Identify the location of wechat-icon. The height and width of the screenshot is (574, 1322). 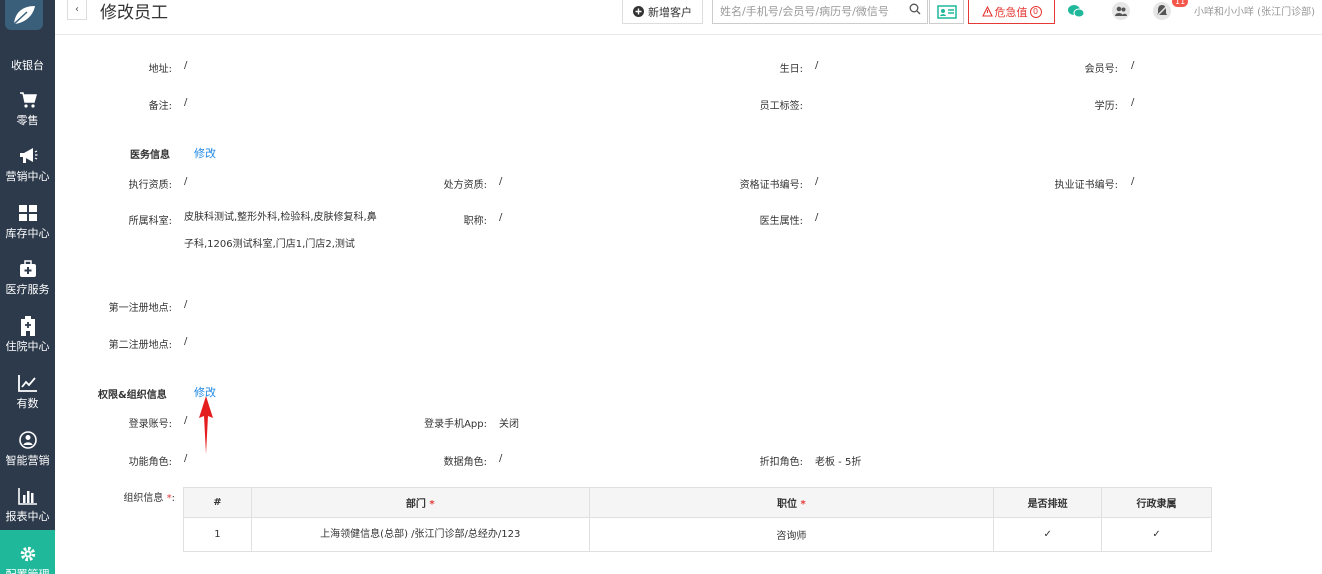
(1076, 11).